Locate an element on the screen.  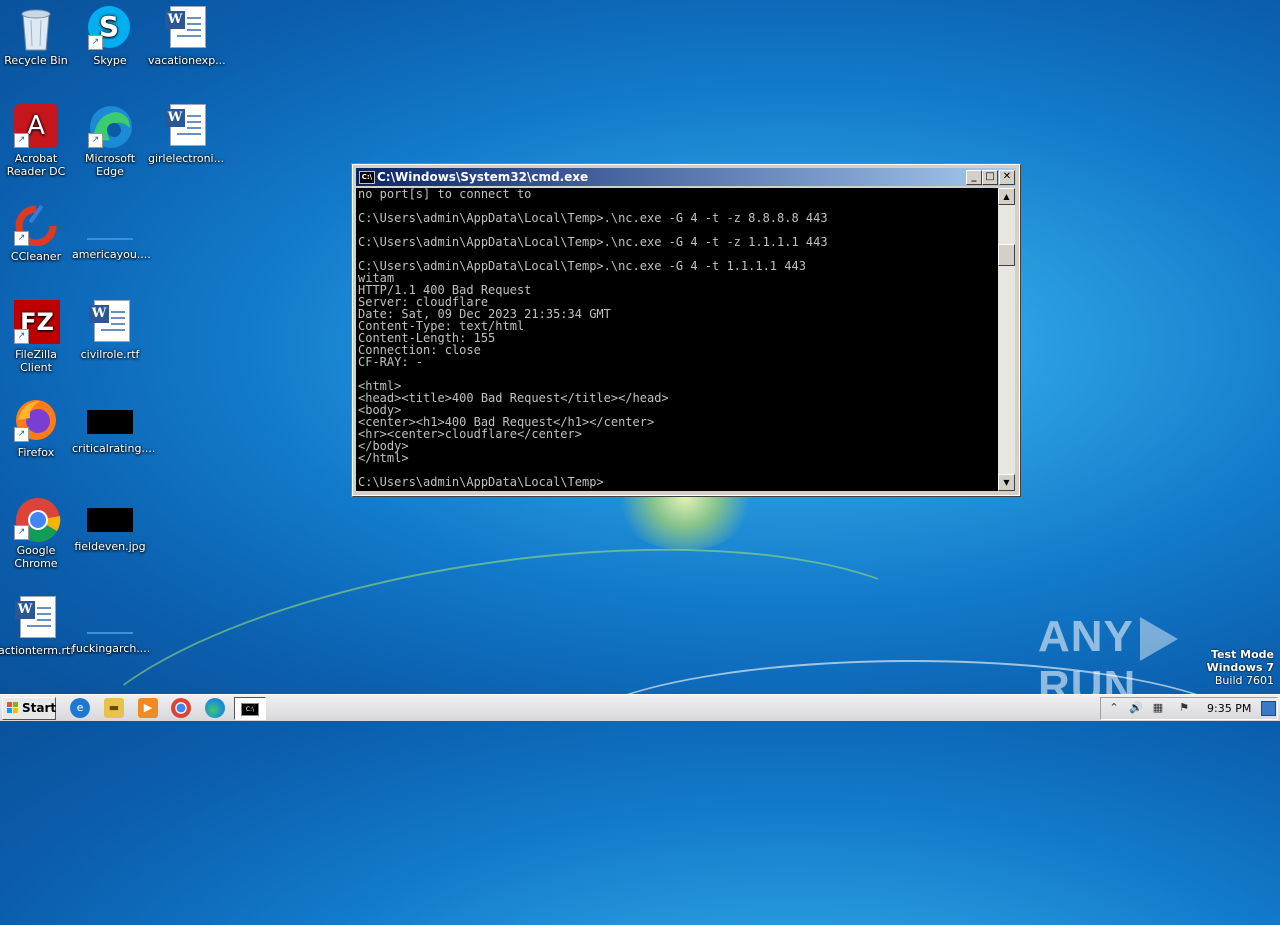
firefox-icon: ↗ is located at coordinates (36, 420).